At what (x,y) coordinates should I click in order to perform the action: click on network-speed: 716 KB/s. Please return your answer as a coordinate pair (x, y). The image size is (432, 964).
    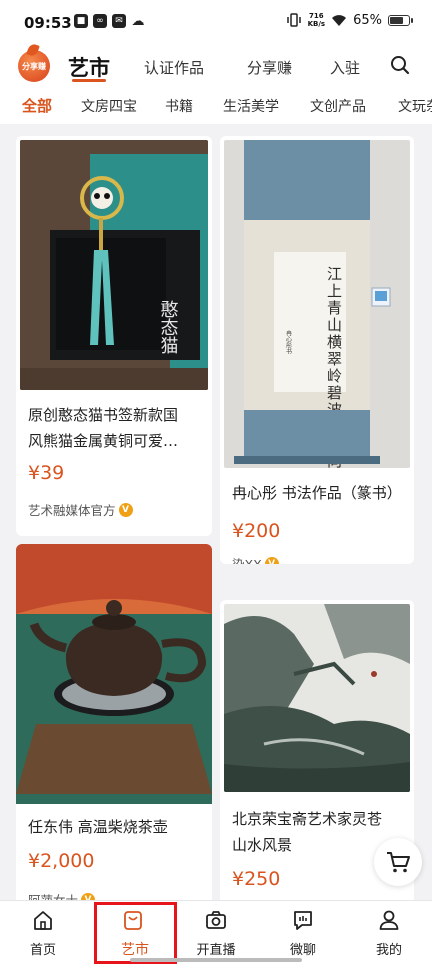
    Looking at the image, I should click on (316, 20).